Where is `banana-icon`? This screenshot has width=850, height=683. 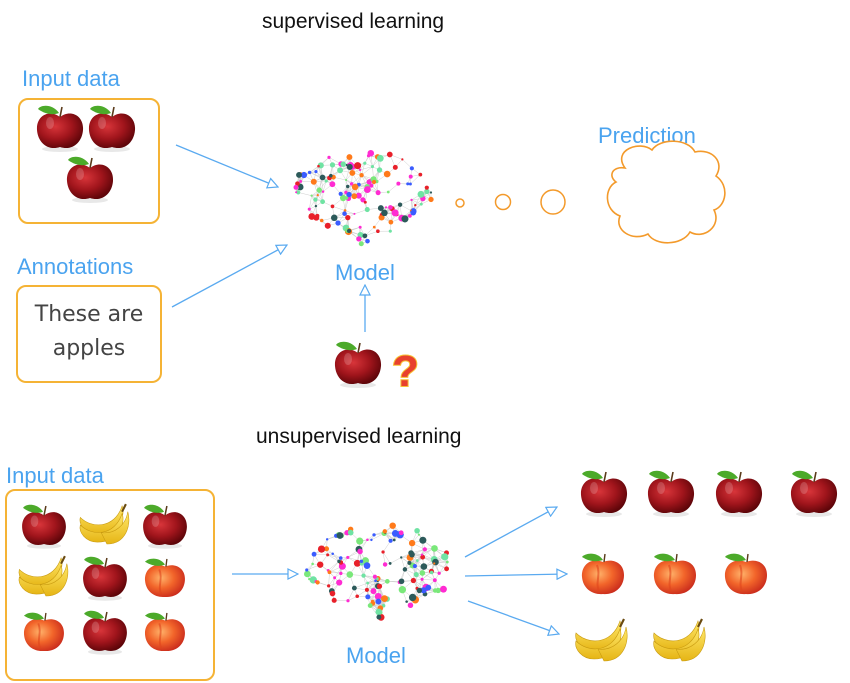
banana-icon is located at coordinates (43, 576).